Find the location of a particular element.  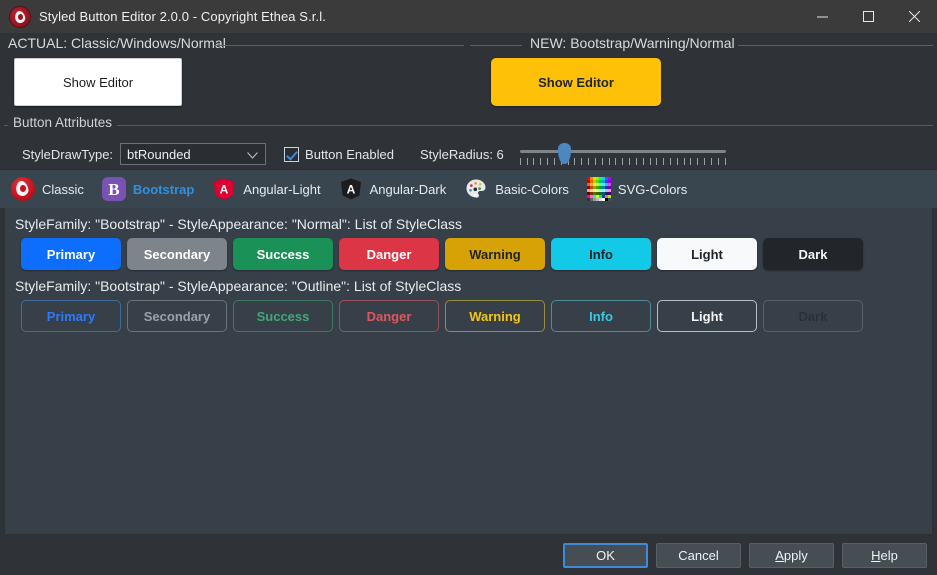

tab-label: SVG-Colors is located at coordinates (652, 189).